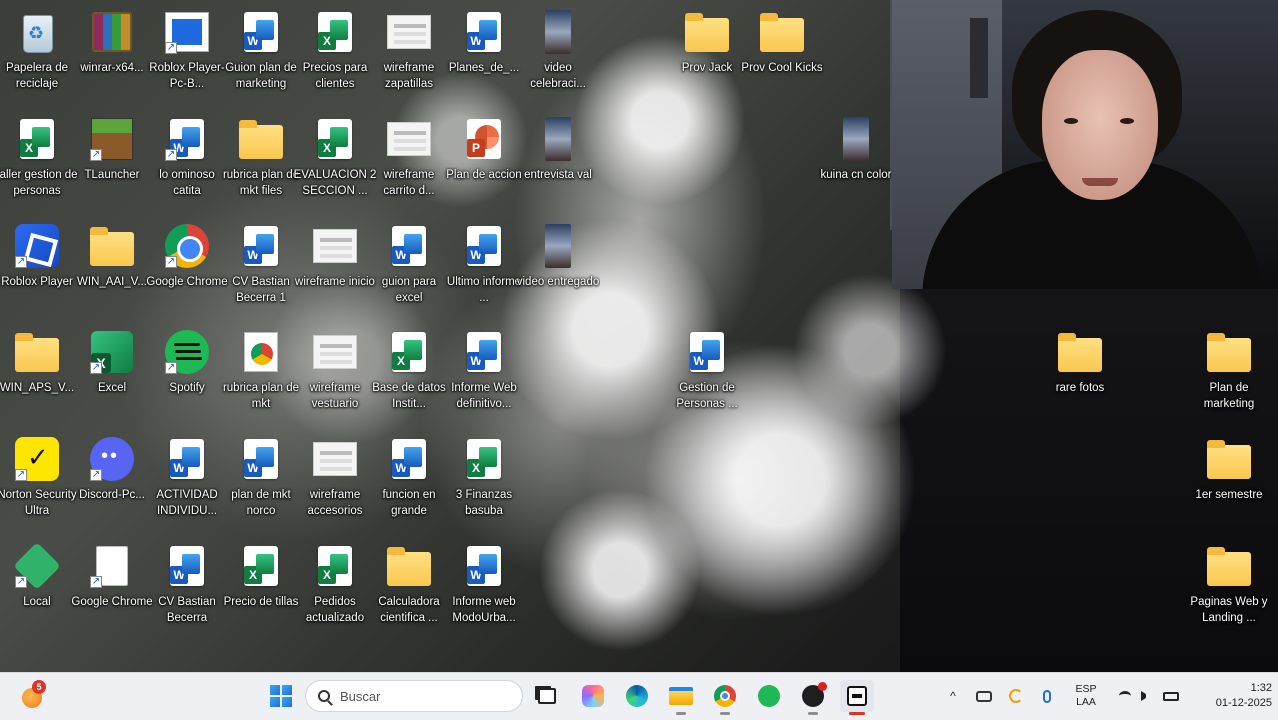  Describe the element at coordinates (409, 268) in the screenshot. I see `desktop-icon: Wguion para excel` at that location.